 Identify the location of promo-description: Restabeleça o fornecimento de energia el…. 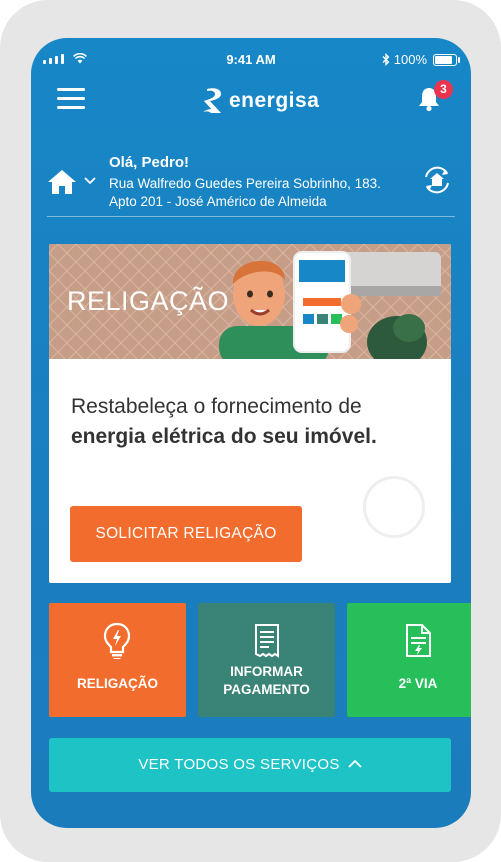
(251, 422).